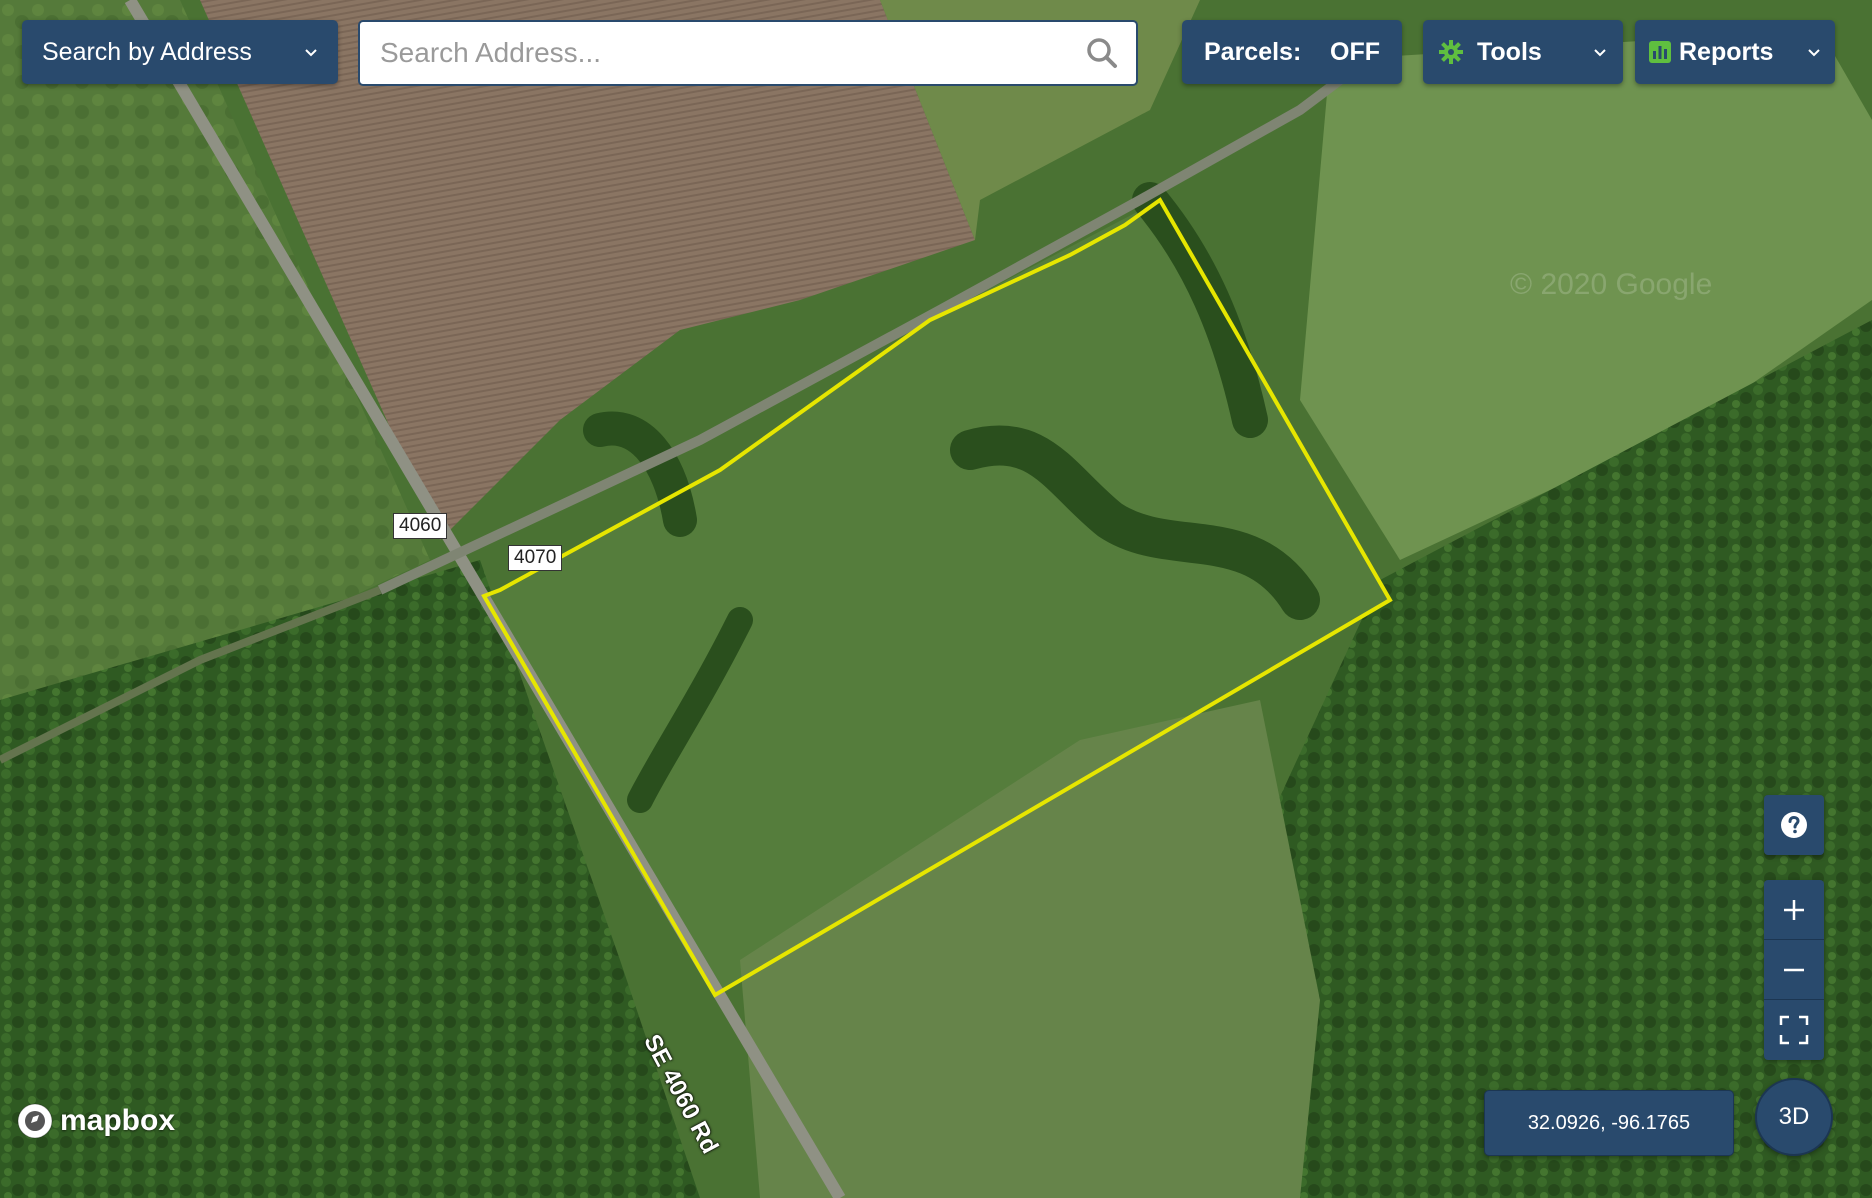 The image size is (1872, 1198). I want to click on search-bar, so click(748, 53).